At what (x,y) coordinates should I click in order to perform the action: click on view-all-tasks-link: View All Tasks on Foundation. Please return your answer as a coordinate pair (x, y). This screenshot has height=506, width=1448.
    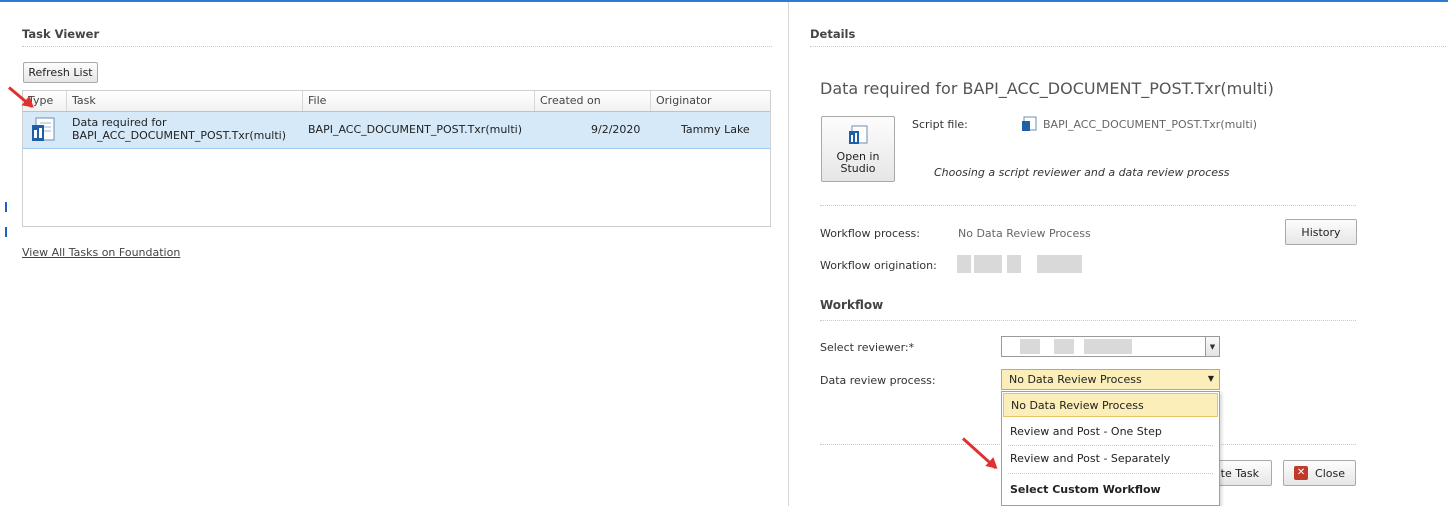
    Looking at the image, I should click on (101, 252).